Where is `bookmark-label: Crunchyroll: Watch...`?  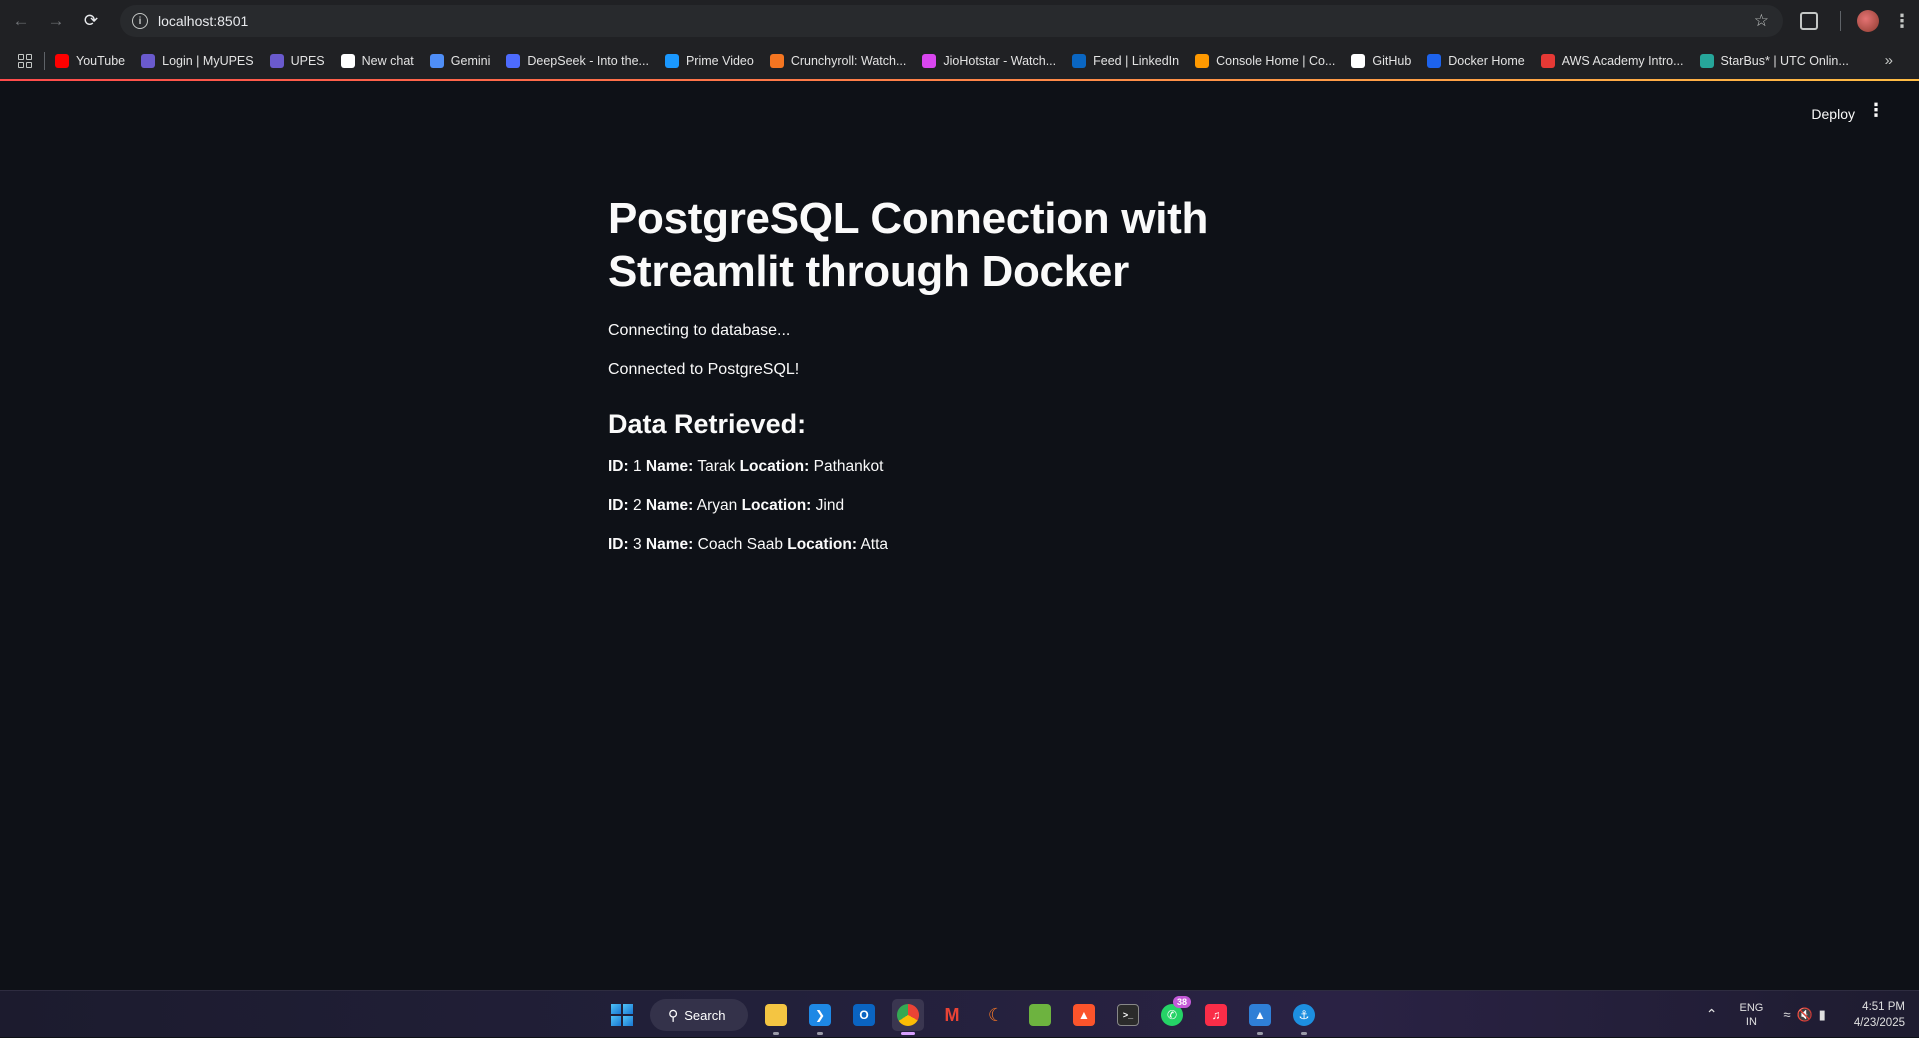
bookmark-label: Crunchyroll: Watch... is located at coordinates (848, 60).